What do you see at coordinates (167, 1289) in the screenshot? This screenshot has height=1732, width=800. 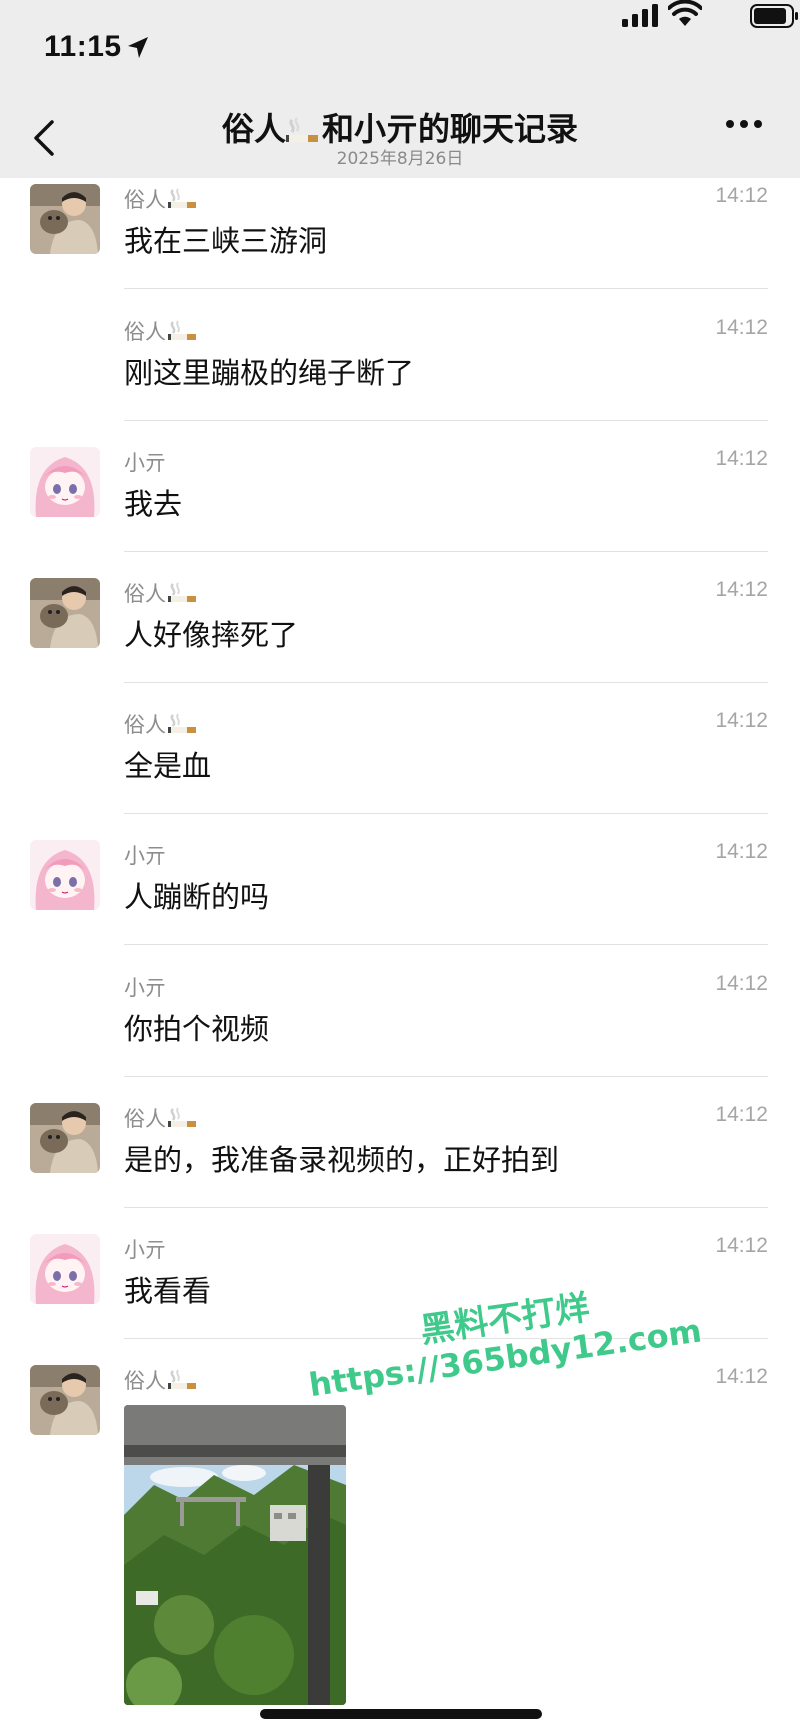 I see `message-text: 我看看` at bounding box center [167, 1289].